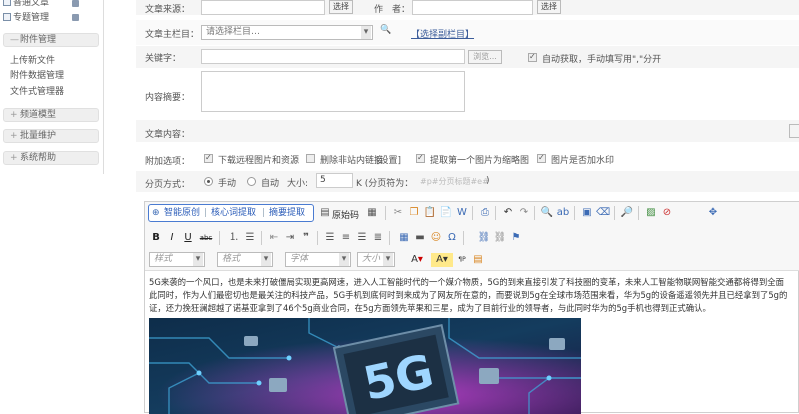 This screenshot has width=799, height=414. Describe the element at coordinates (259, 161) in the screenshot. I see `download-remote-text: 下载远程图片和资源` at that location.